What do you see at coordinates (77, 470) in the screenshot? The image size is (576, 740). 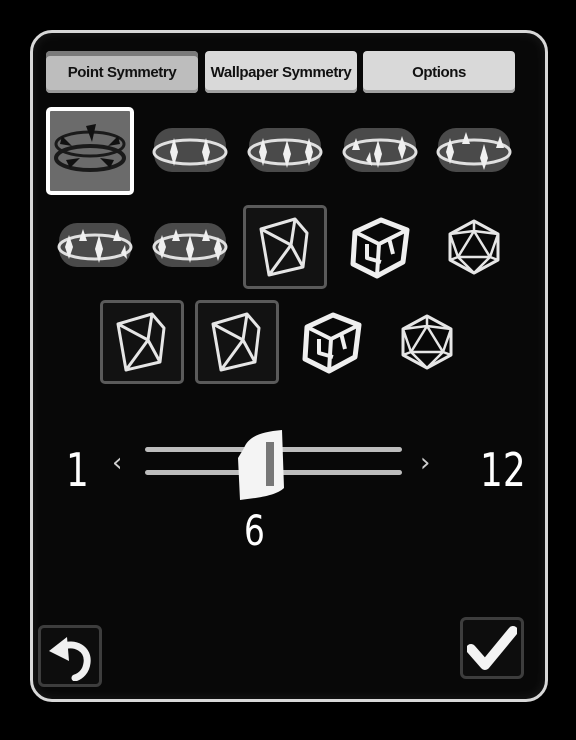 I see `slider-min-label: 1` at bounding box center [77, 470].